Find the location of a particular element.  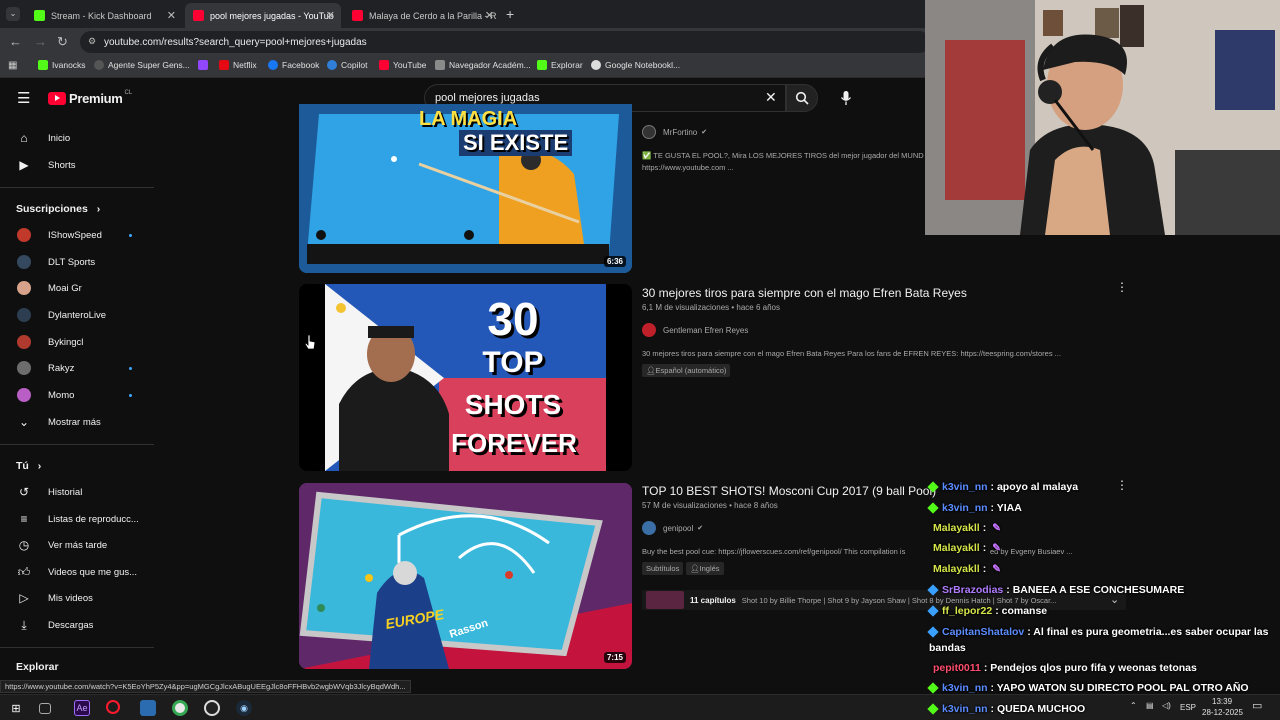

chat-text: bandas is located at coordinates (947, 648).